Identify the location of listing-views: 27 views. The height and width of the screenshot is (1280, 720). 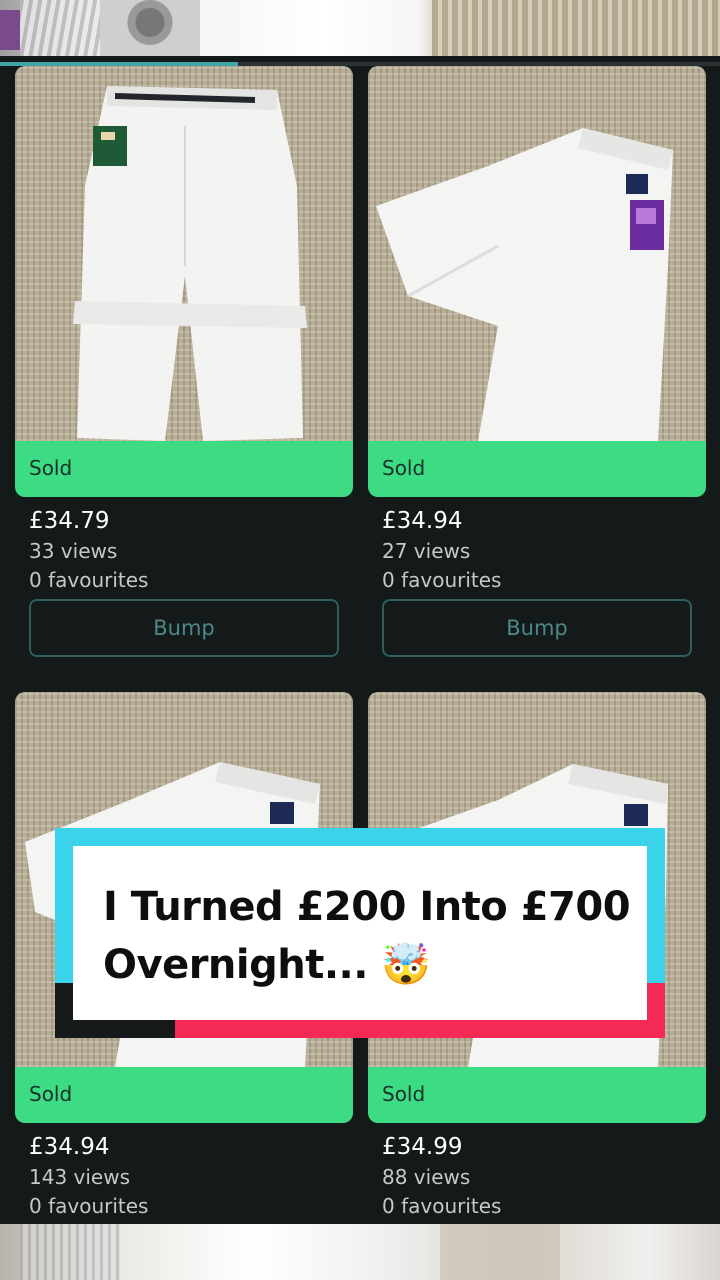
(426, 551).